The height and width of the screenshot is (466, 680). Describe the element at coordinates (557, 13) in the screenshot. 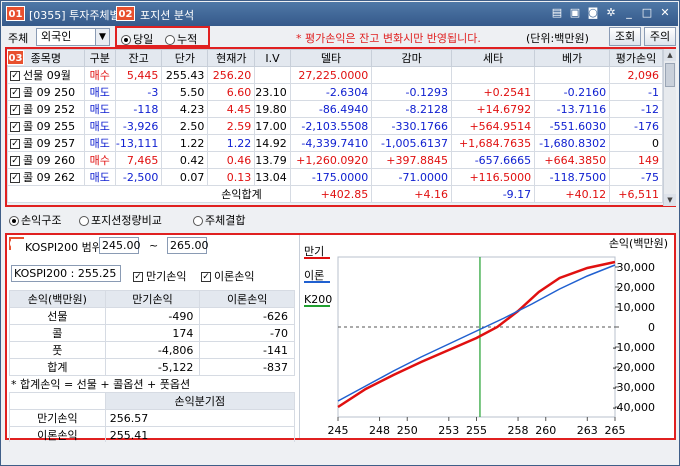

I see `print-icon: ▤` at that location.